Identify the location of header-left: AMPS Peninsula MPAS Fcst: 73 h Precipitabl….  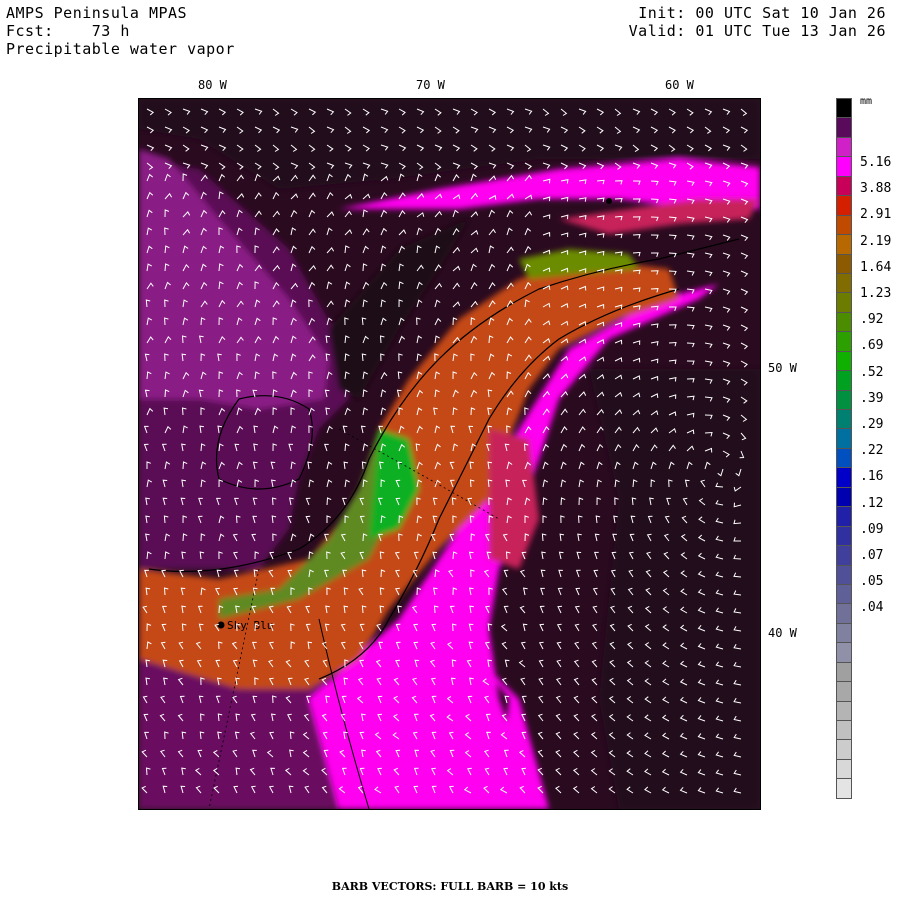
(120, 31).